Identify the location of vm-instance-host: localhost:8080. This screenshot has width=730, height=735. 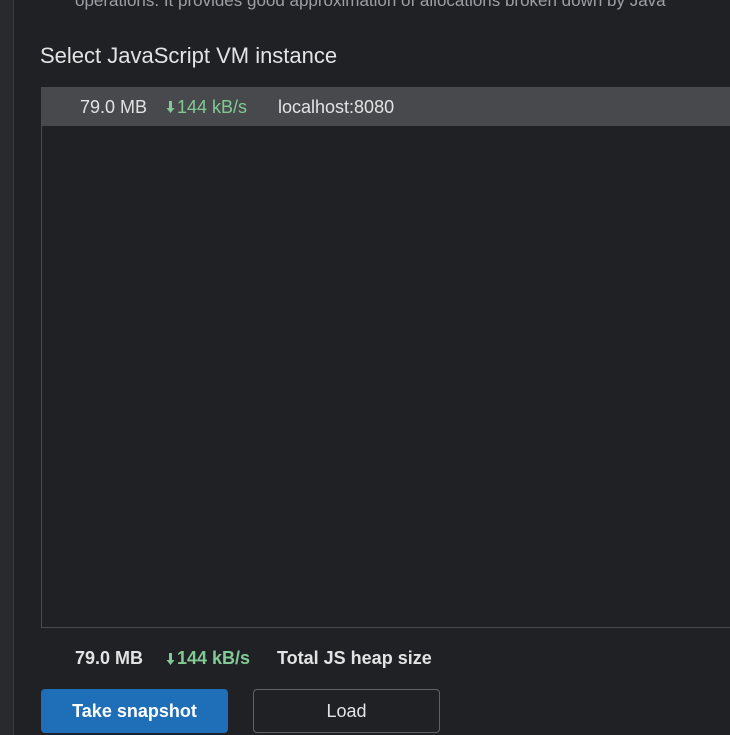
(336, 106).